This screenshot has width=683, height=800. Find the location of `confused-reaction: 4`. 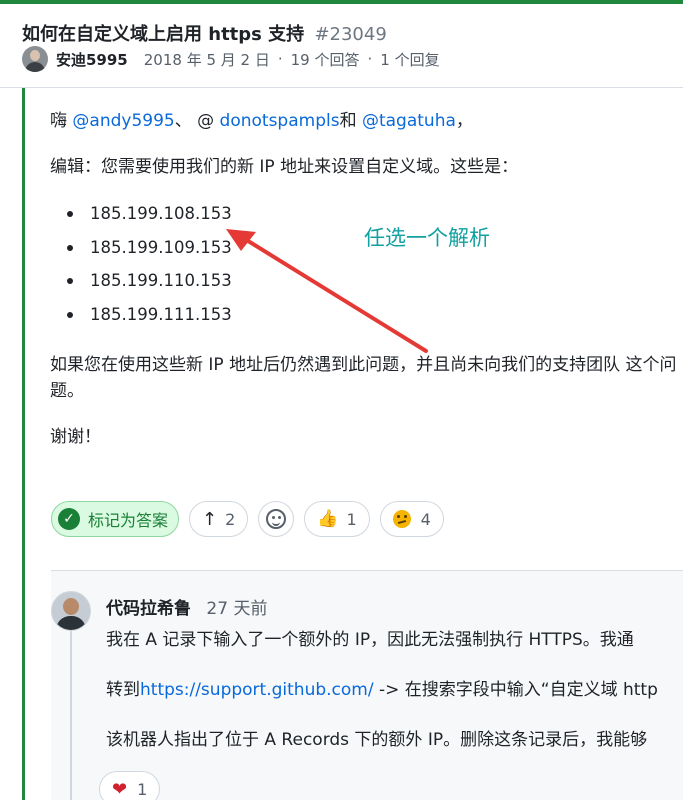

confused-reaction: 4 is located at coordinates (411, 519).